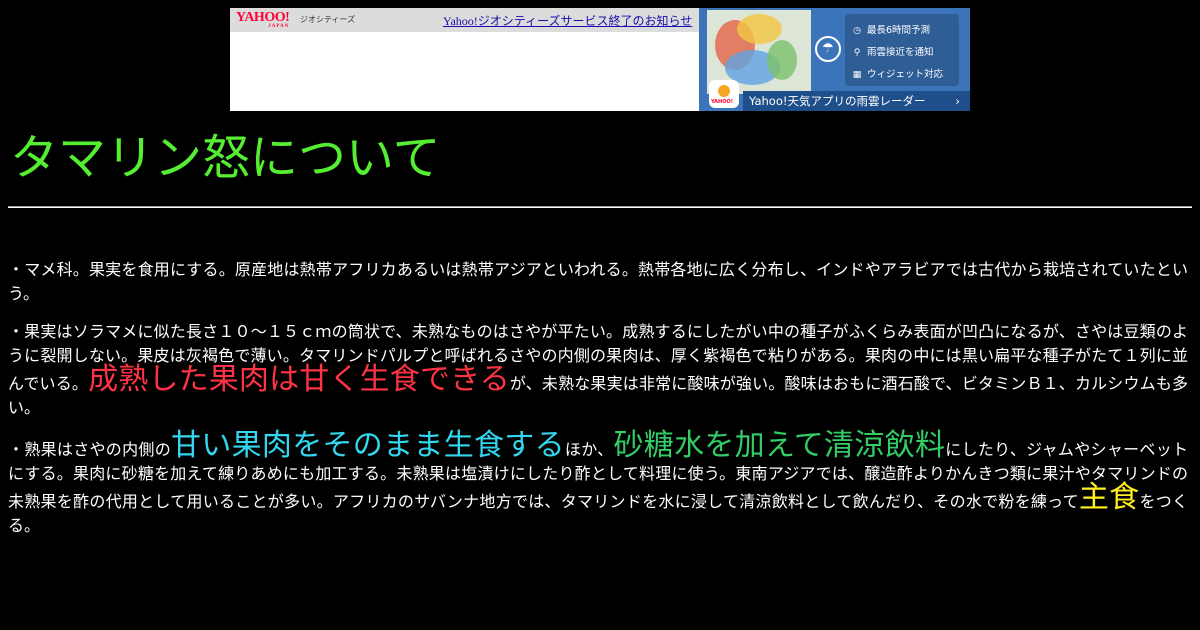 This screenshot has height=630, width=1200. I want to click on feature-item: ◷ 最長6時間予測, so click(890, 29).